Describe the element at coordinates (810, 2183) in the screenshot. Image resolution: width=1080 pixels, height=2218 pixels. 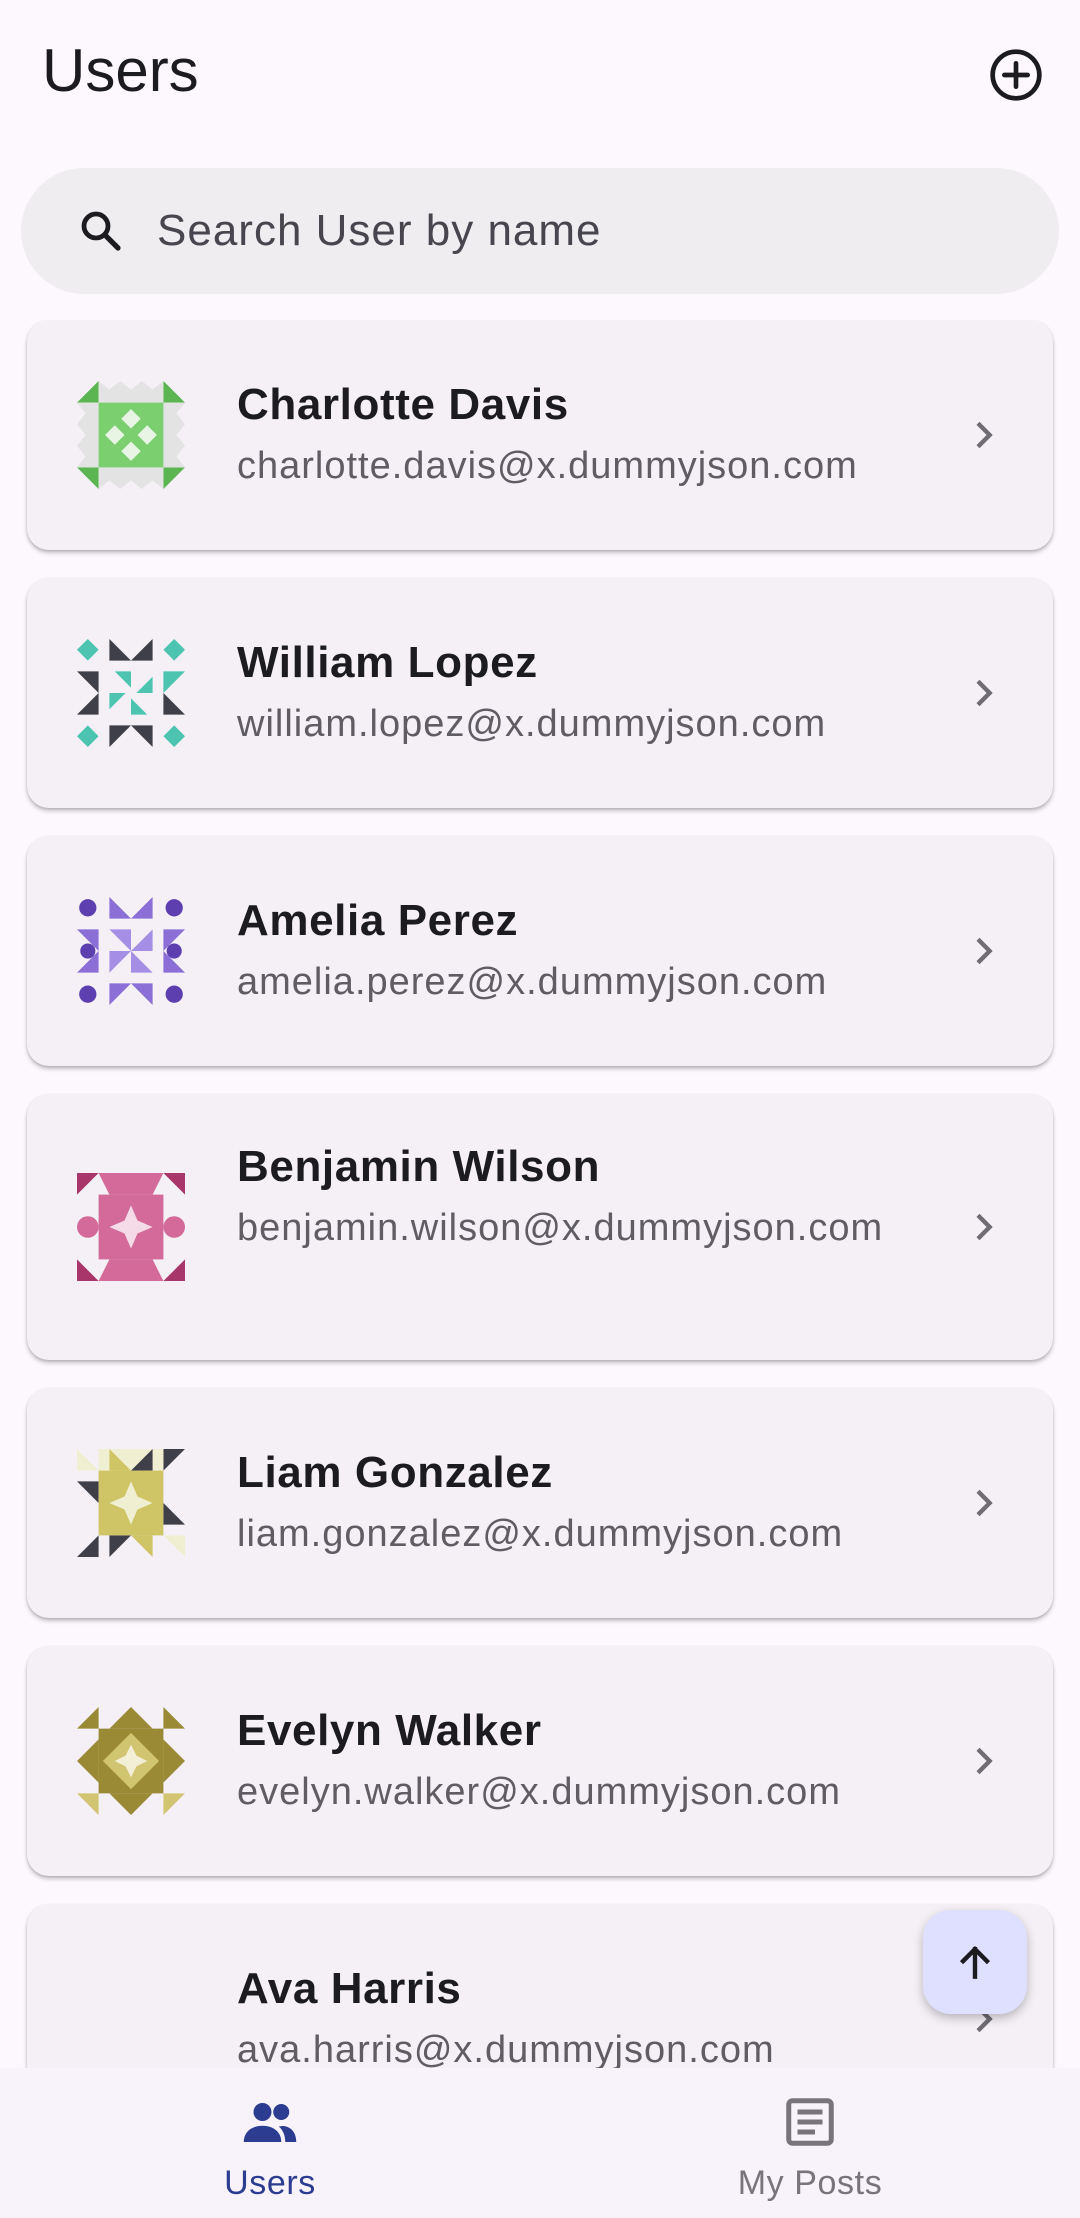
I see `nav-label-my-posts: My Posts` at that location.